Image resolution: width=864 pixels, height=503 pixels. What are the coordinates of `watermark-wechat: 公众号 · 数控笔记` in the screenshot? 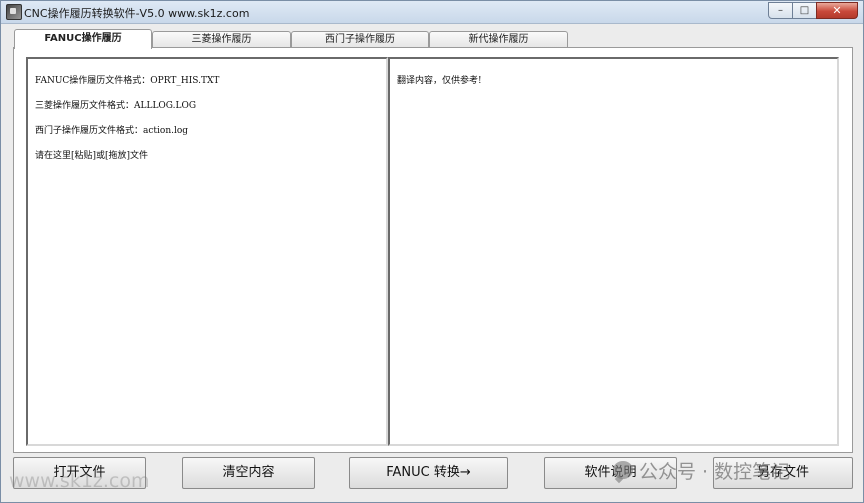 It's located at (701, 470).